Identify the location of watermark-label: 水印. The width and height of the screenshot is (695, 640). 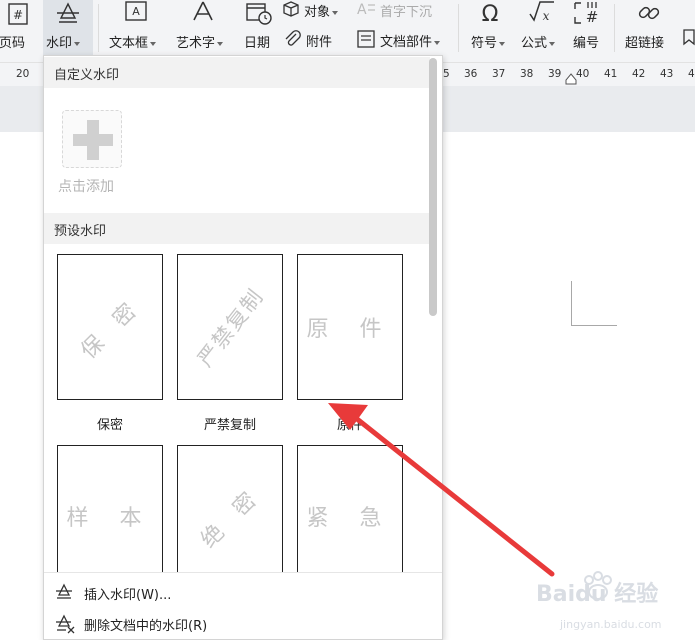
(63, 41).